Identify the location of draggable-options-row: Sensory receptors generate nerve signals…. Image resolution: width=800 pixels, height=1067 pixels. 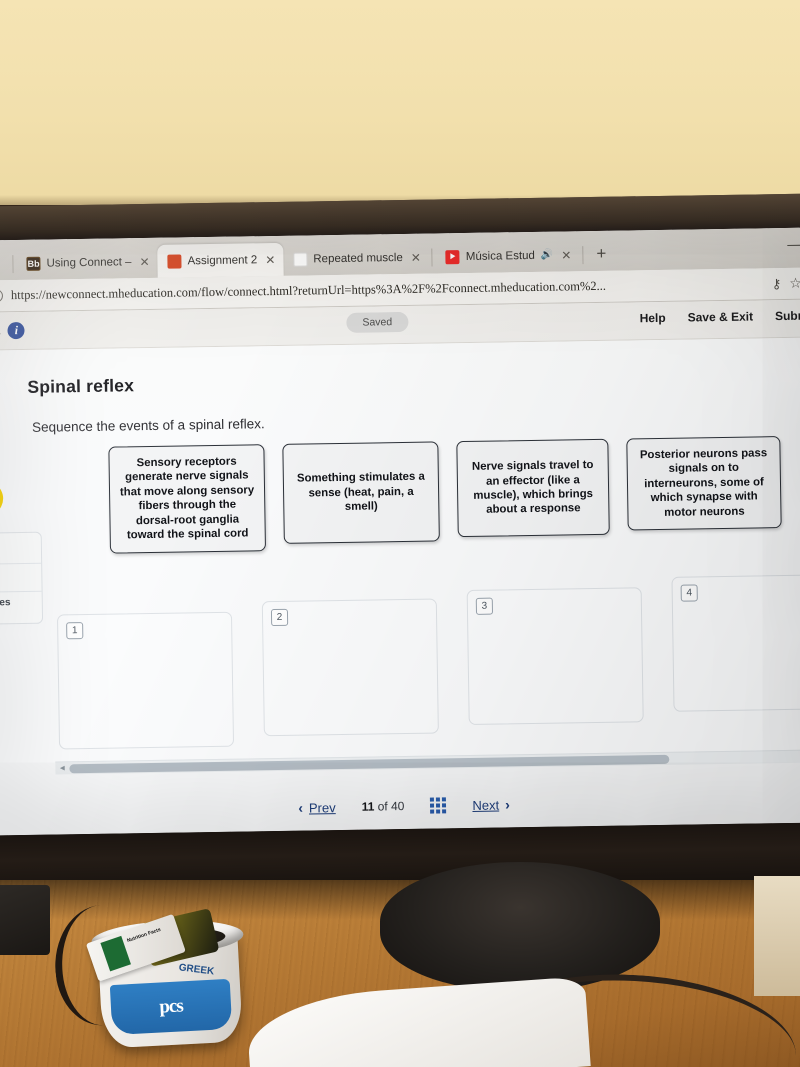
(454, 494).